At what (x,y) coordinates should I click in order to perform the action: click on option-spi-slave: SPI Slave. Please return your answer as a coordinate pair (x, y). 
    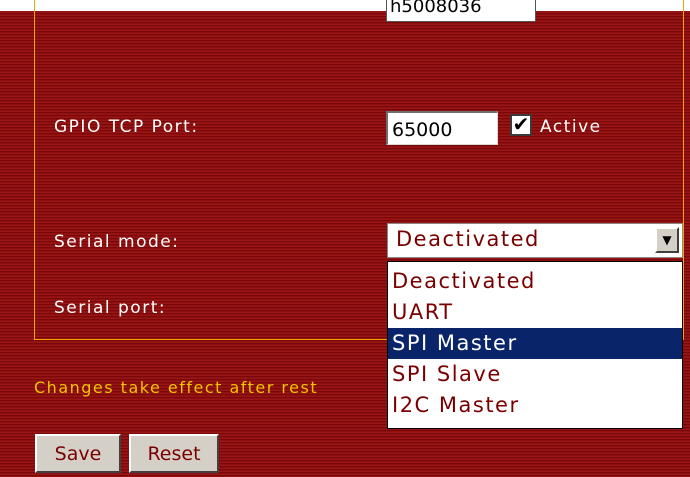
    Looking at the image, I should click on (535, 374).